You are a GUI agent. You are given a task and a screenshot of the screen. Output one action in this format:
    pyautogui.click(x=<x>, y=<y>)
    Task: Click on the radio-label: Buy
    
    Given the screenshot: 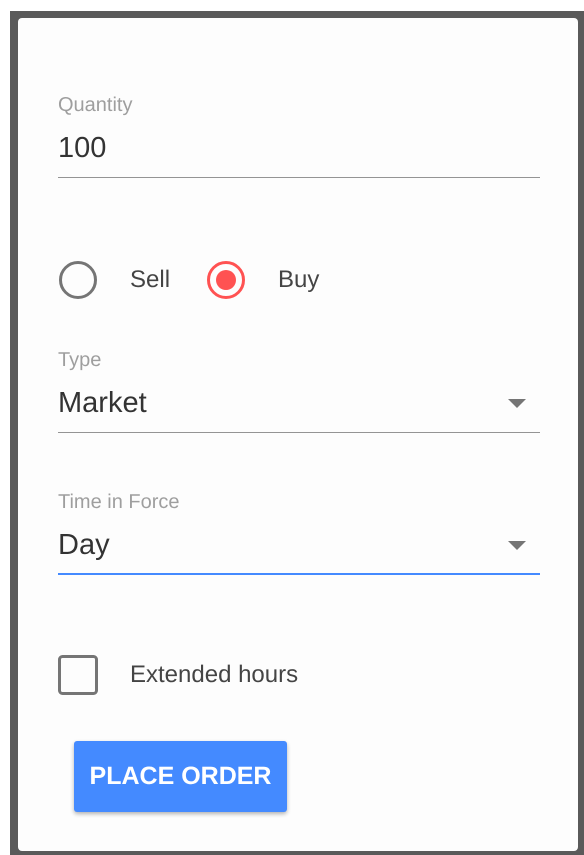 What is the action you would take?
    pyautogui.click(x=299, y=280)
    